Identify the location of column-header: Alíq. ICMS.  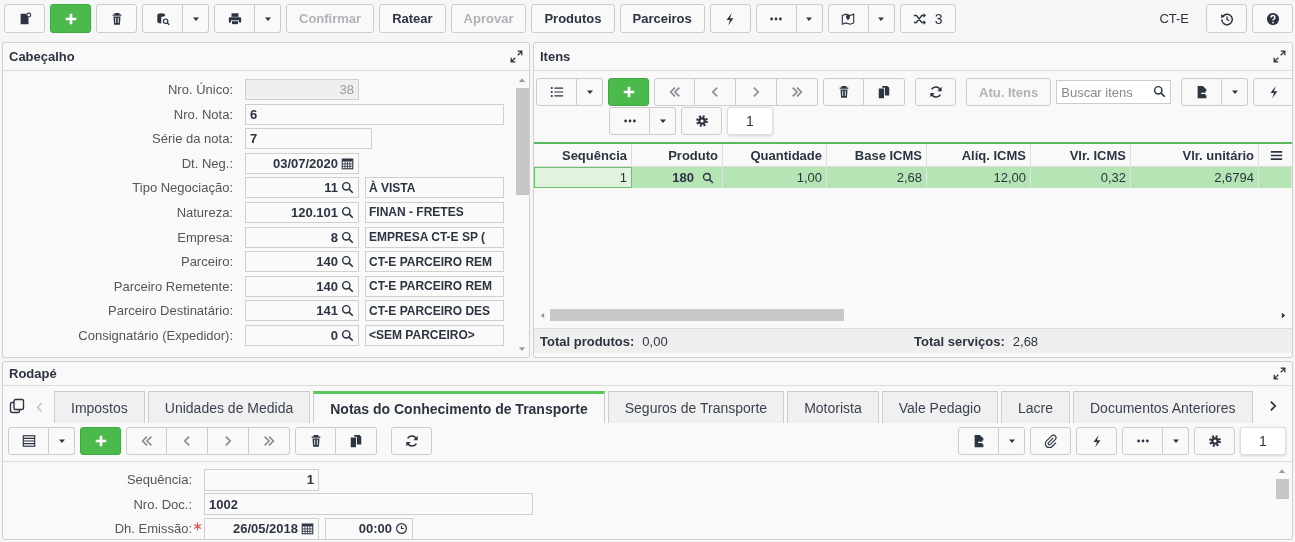
(979, 155).